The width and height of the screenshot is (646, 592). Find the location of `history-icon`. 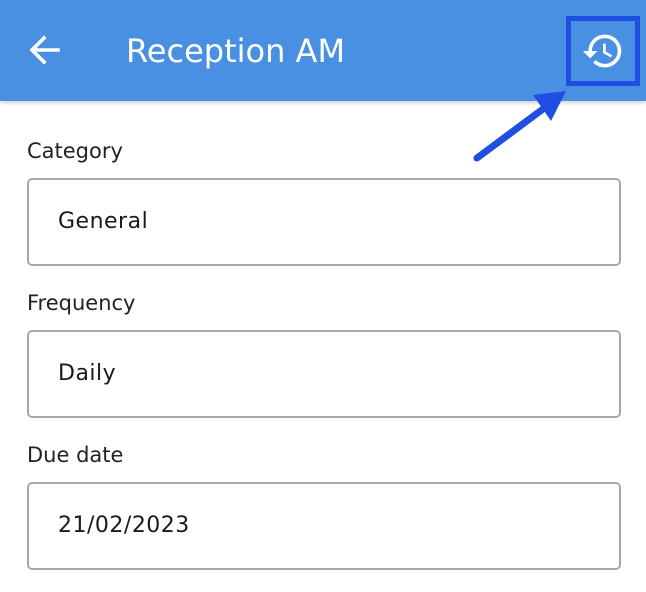

history-icon is located at coordinates (602, 51).